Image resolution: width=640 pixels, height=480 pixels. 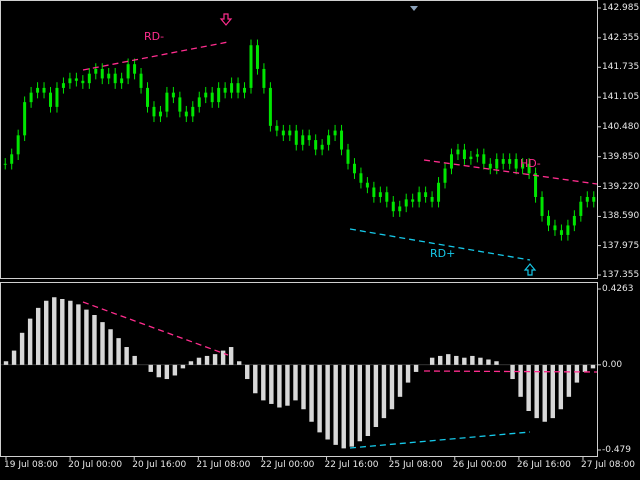 What do you see at coordinates (621, 275) in the screenshot?
I see `price-tick-label: 137.355` at bounding box center [621, 275].